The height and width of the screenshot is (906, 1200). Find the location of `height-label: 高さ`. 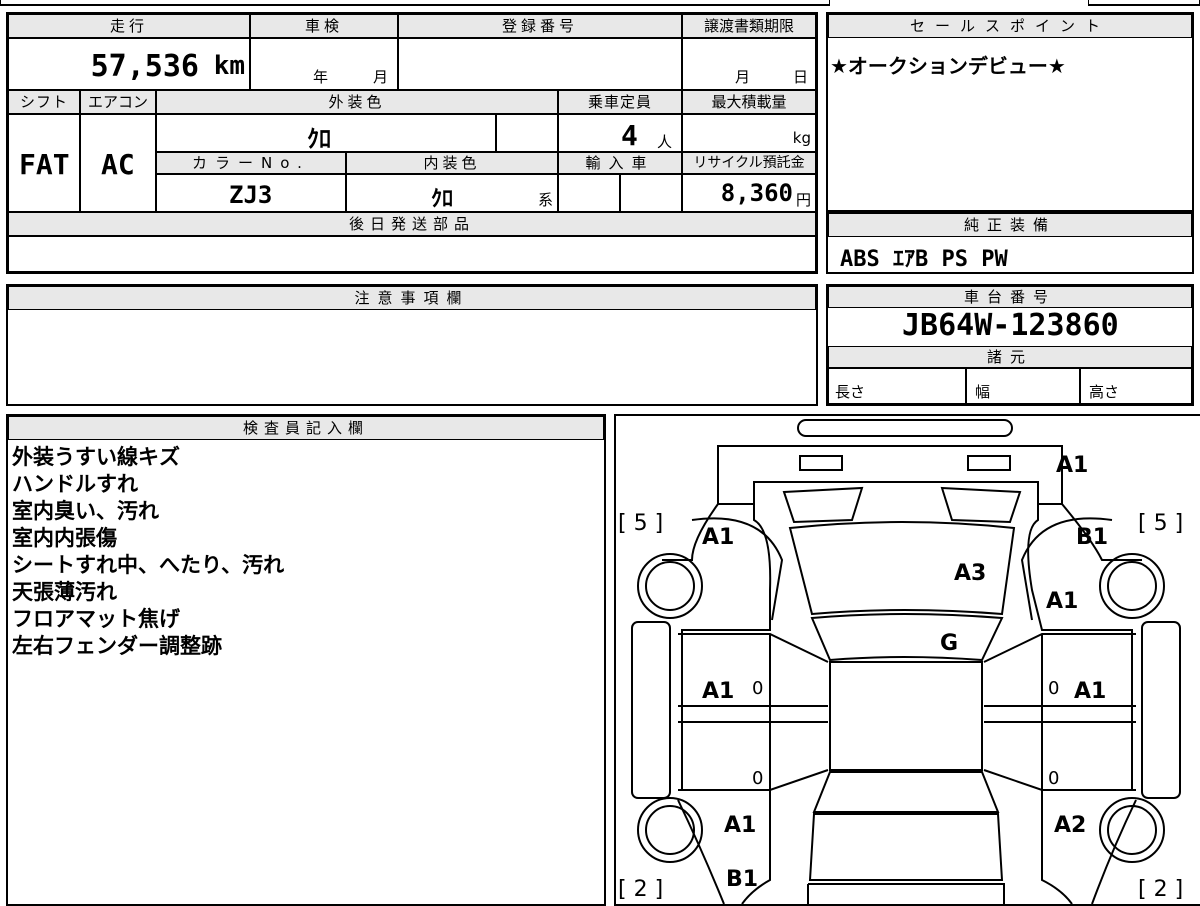

height-label: 高さ is located at coordinates (1104, 392).